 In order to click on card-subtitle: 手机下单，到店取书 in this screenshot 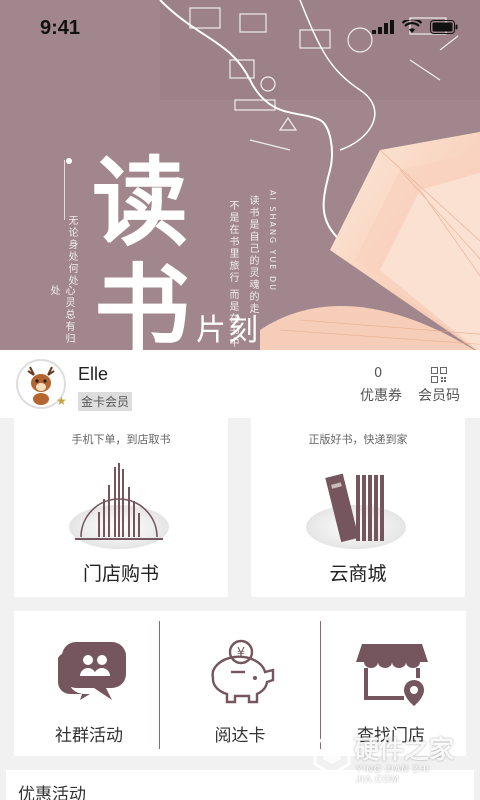, I will do `click(121, 439)`.